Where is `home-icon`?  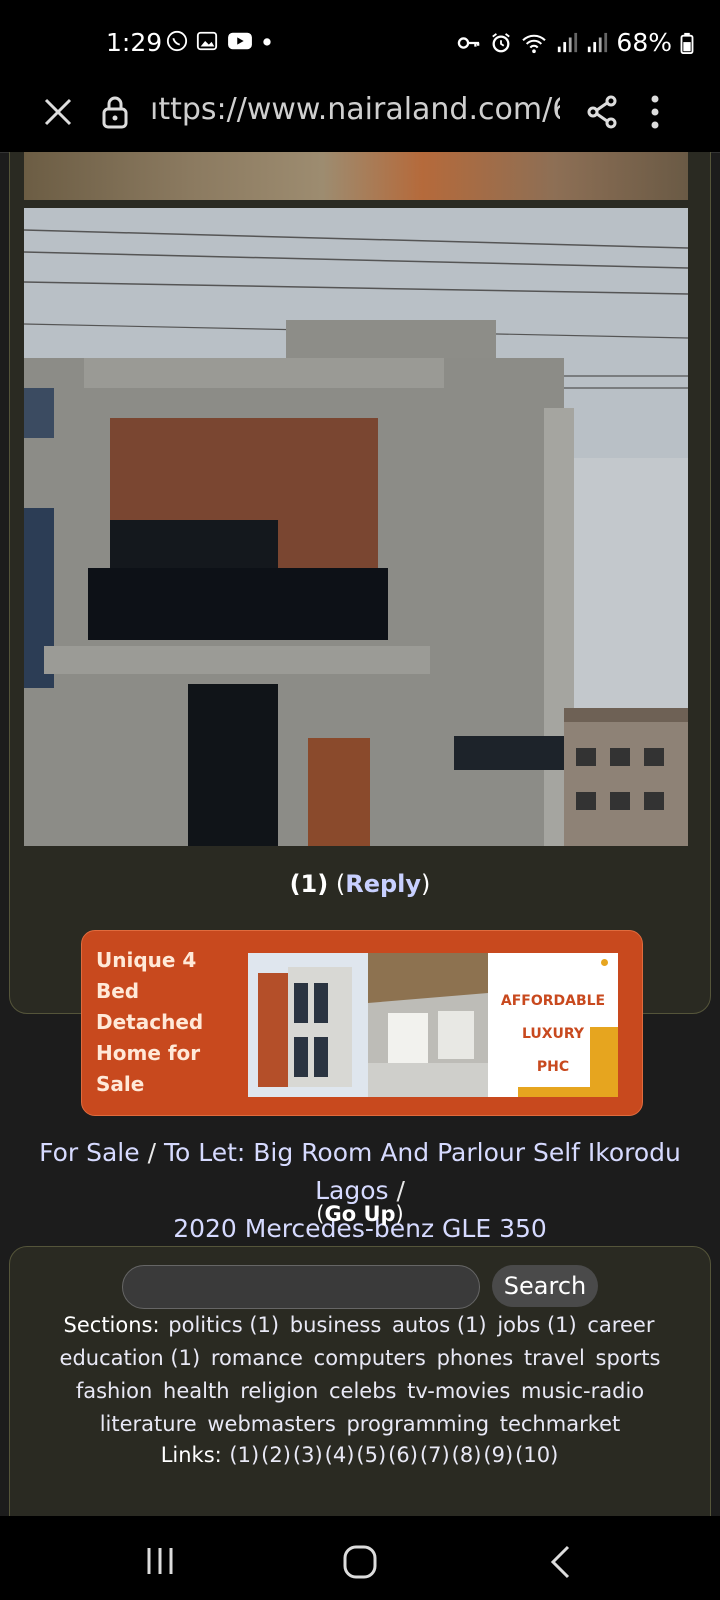 home-icon is located at coordinates (360, 1562).